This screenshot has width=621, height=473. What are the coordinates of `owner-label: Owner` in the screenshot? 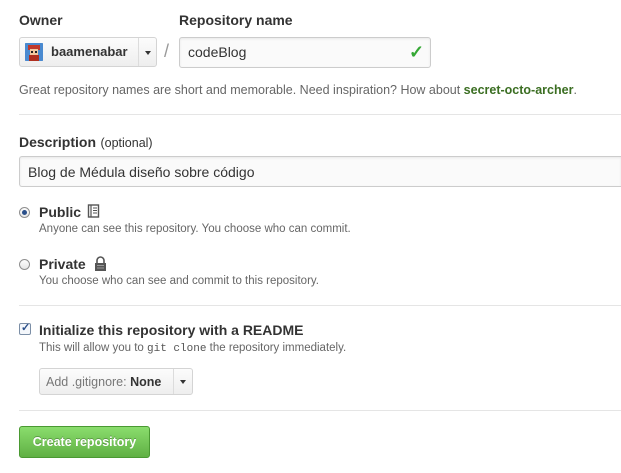 It's located at (41, 20).